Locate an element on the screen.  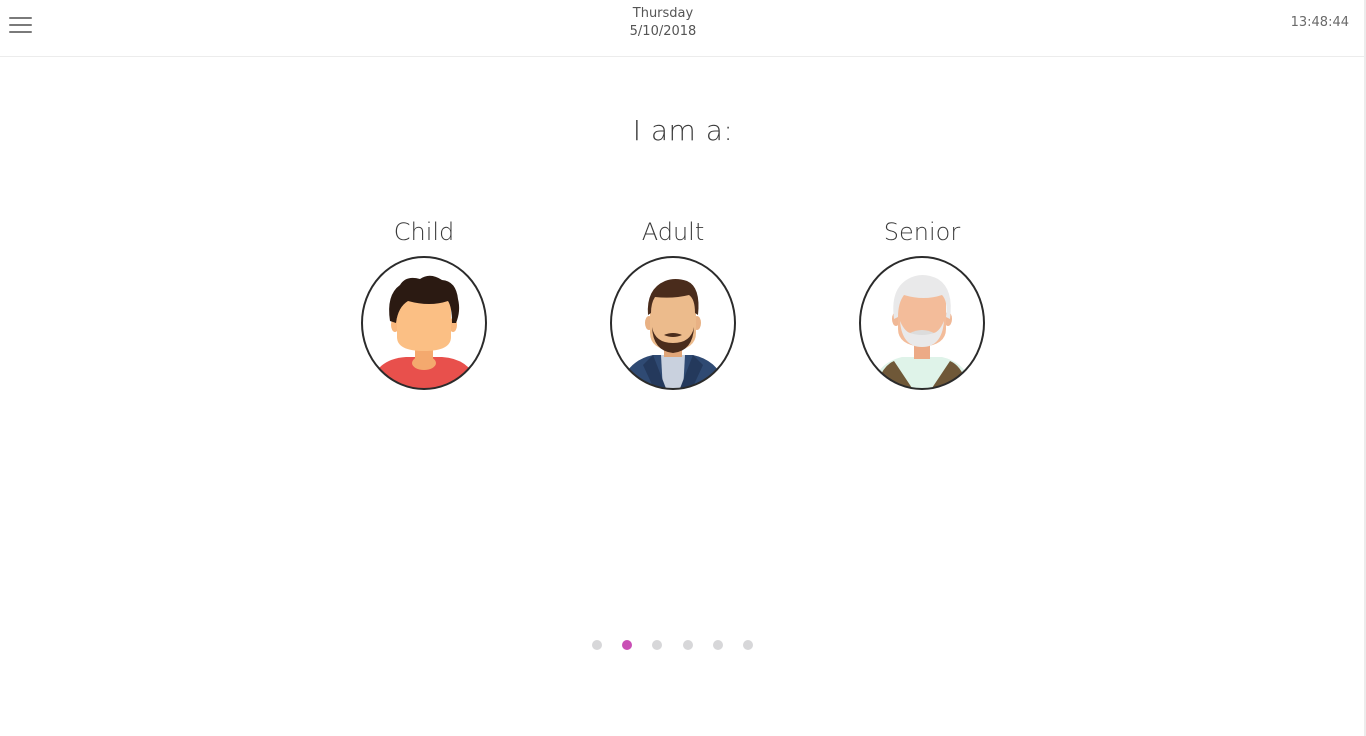
clock-time: 13:48:44 is located at coordinates (1319, 22).